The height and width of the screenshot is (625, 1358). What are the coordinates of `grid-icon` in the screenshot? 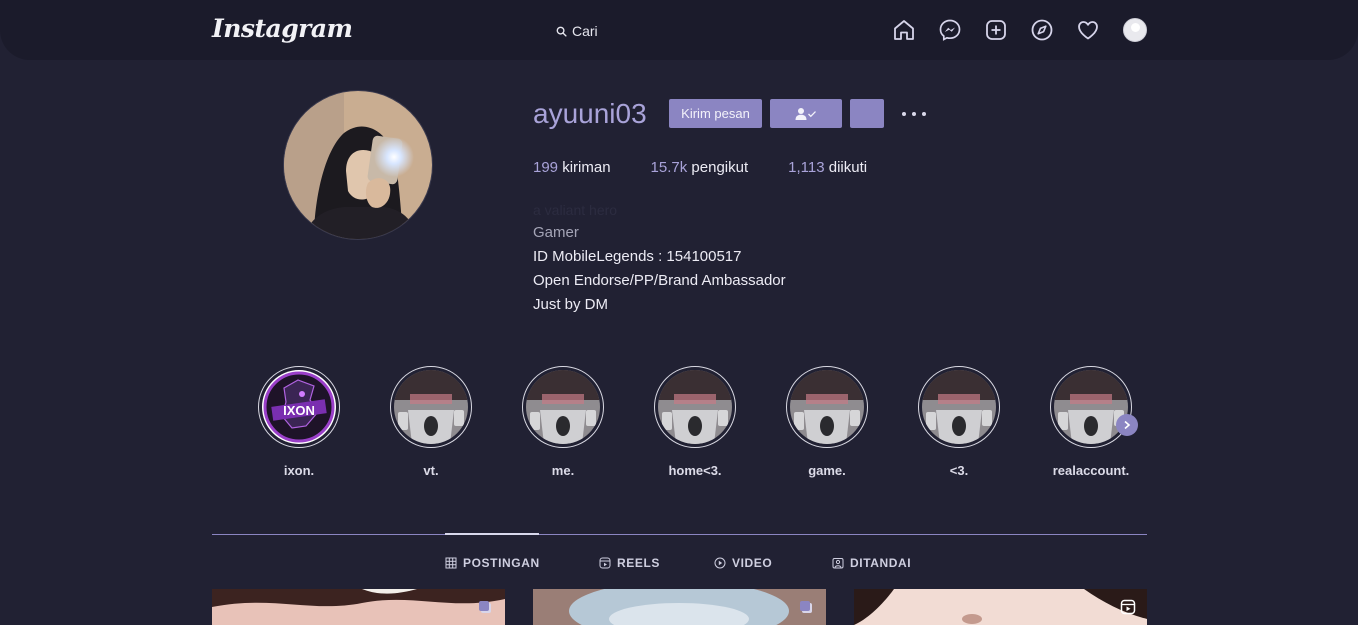 It's located at (451, 563).